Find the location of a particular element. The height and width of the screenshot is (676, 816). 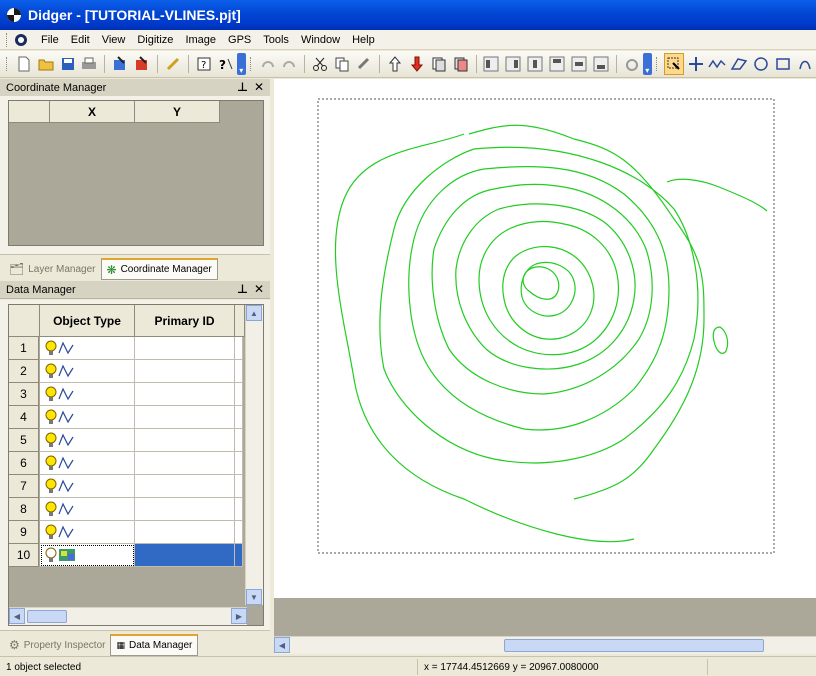

table-row: 9 is located at coordinates (126, 532).